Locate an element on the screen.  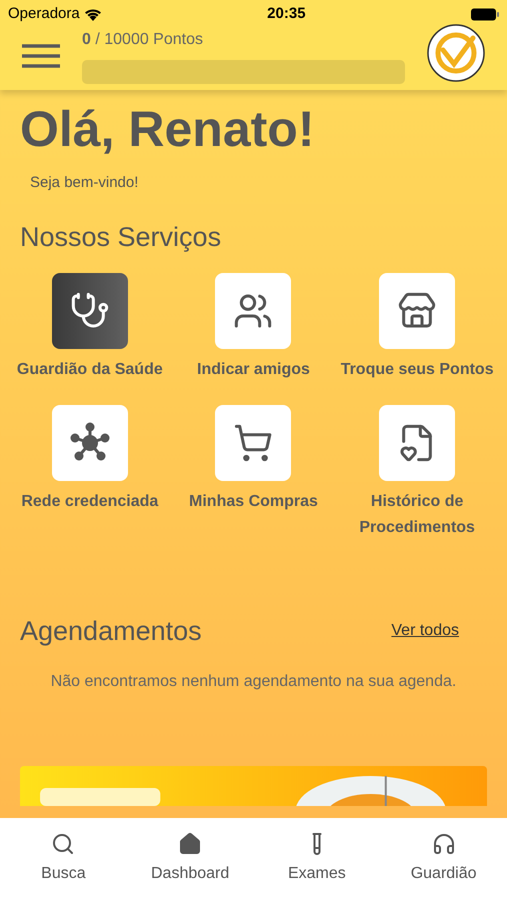
menu-button is located at coordinates (41, 56).